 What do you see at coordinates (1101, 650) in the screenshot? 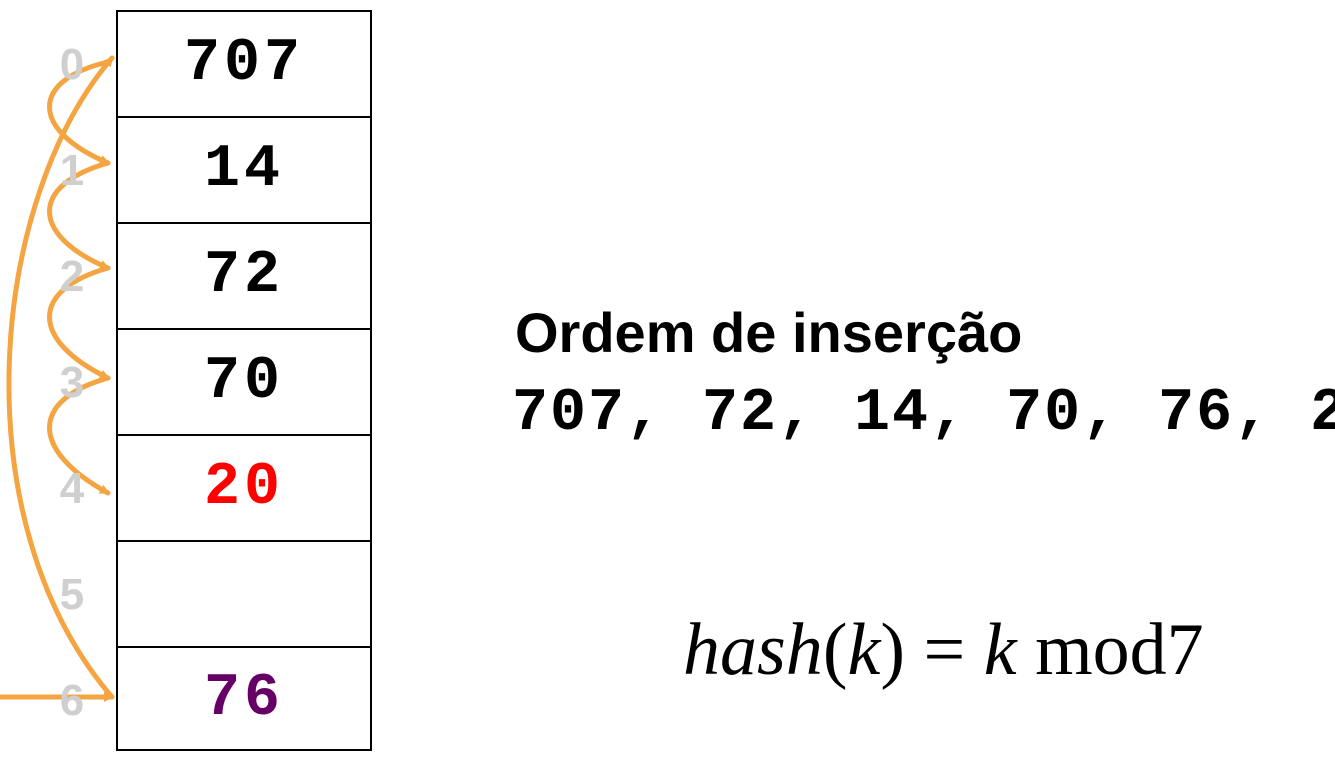
I see `formula-op: mod` at bounding box center [1101, 650].